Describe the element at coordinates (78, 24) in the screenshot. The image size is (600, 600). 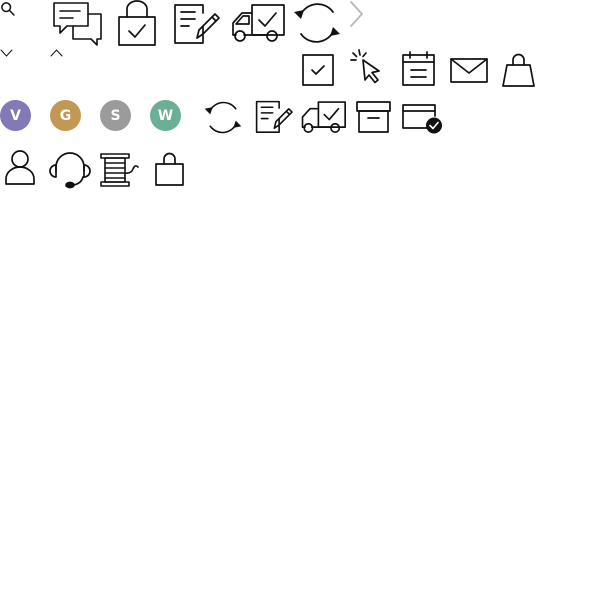
I see `chat-bubbles-icon` at that location.